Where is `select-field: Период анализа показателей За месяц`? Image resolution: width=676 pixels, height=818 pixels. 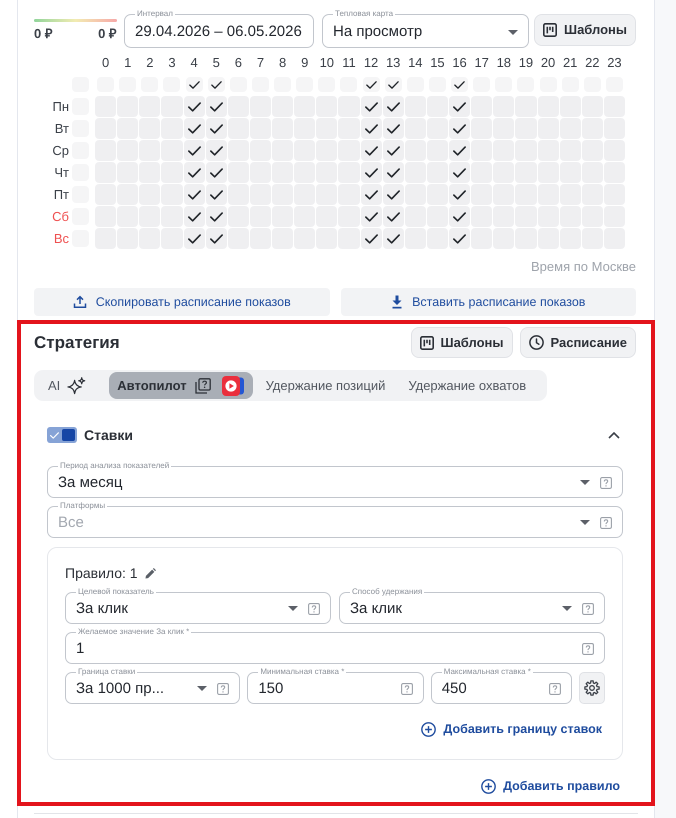
select-field: Период анализа показателей За месяц is located at coordinates (335, 479).